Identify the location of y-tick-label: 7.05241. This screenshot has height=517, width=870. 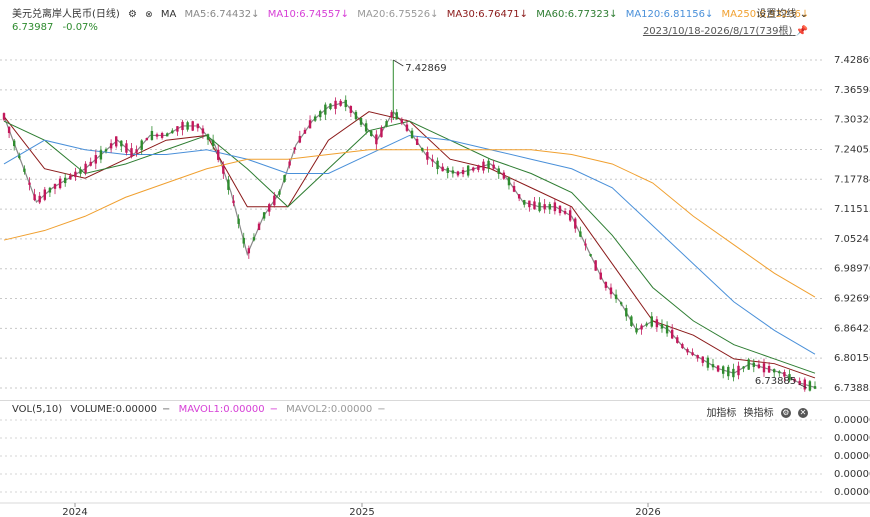
(852, 239).